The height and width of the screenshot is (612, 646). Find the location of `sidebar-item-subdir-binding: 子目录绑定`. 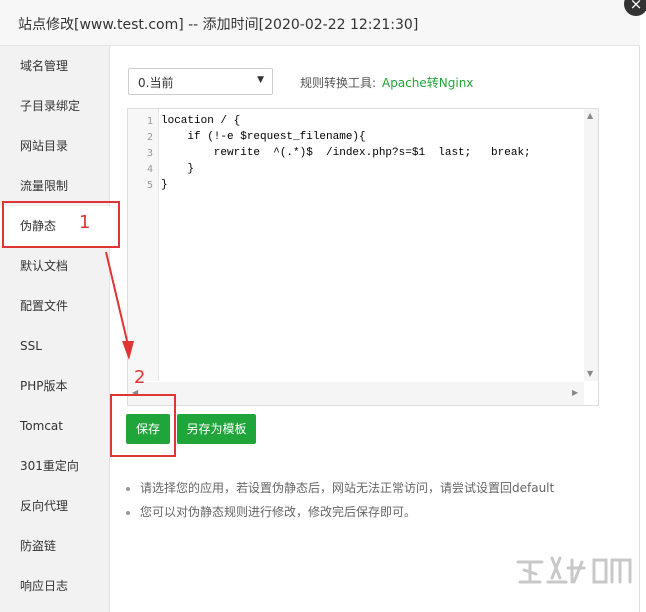

sidebar-item-subdir-binding: 子目录绑定 is located at coordinates (55, 106).